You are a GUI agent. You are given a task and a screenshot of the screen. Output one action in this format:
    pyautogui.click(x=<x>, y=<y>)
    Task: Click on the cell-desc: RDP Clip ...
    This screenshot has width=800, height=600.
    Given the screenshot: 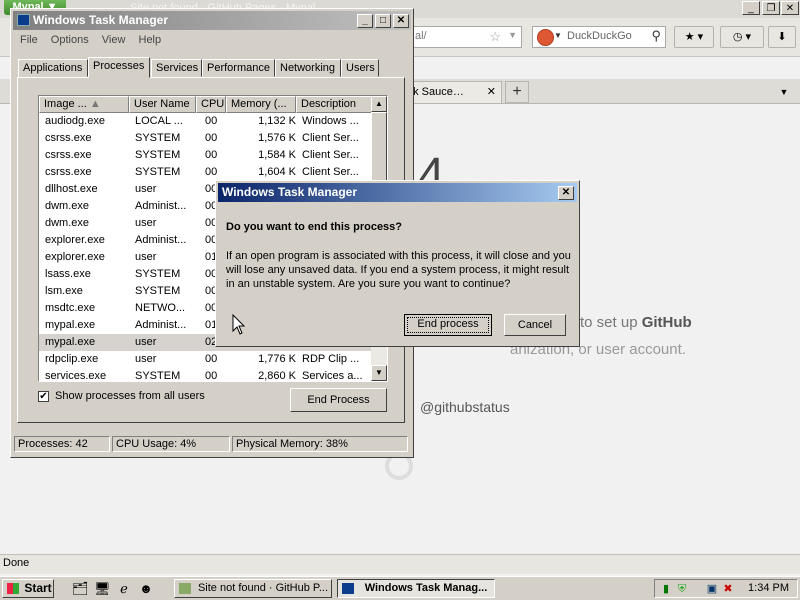 What is the action you would take?
    pyautogui.click(x=331, y=359)
    